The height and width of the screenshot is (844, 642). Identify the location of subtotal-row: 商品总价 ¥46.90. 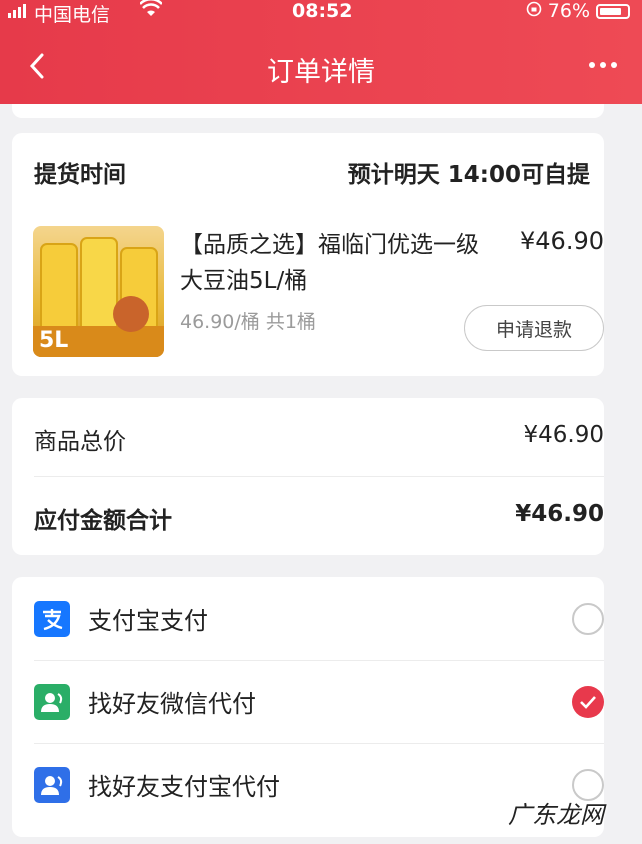
(319, 439).